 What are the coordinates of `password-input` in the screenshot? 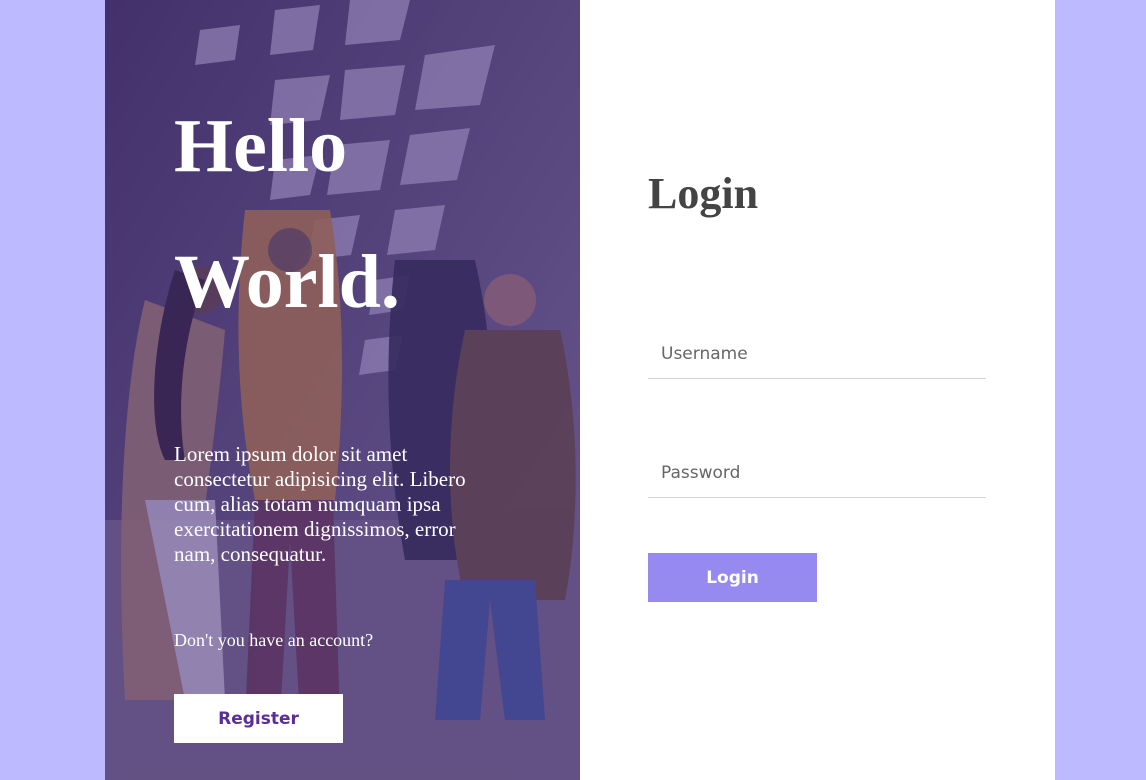 It's located at (817, 473).